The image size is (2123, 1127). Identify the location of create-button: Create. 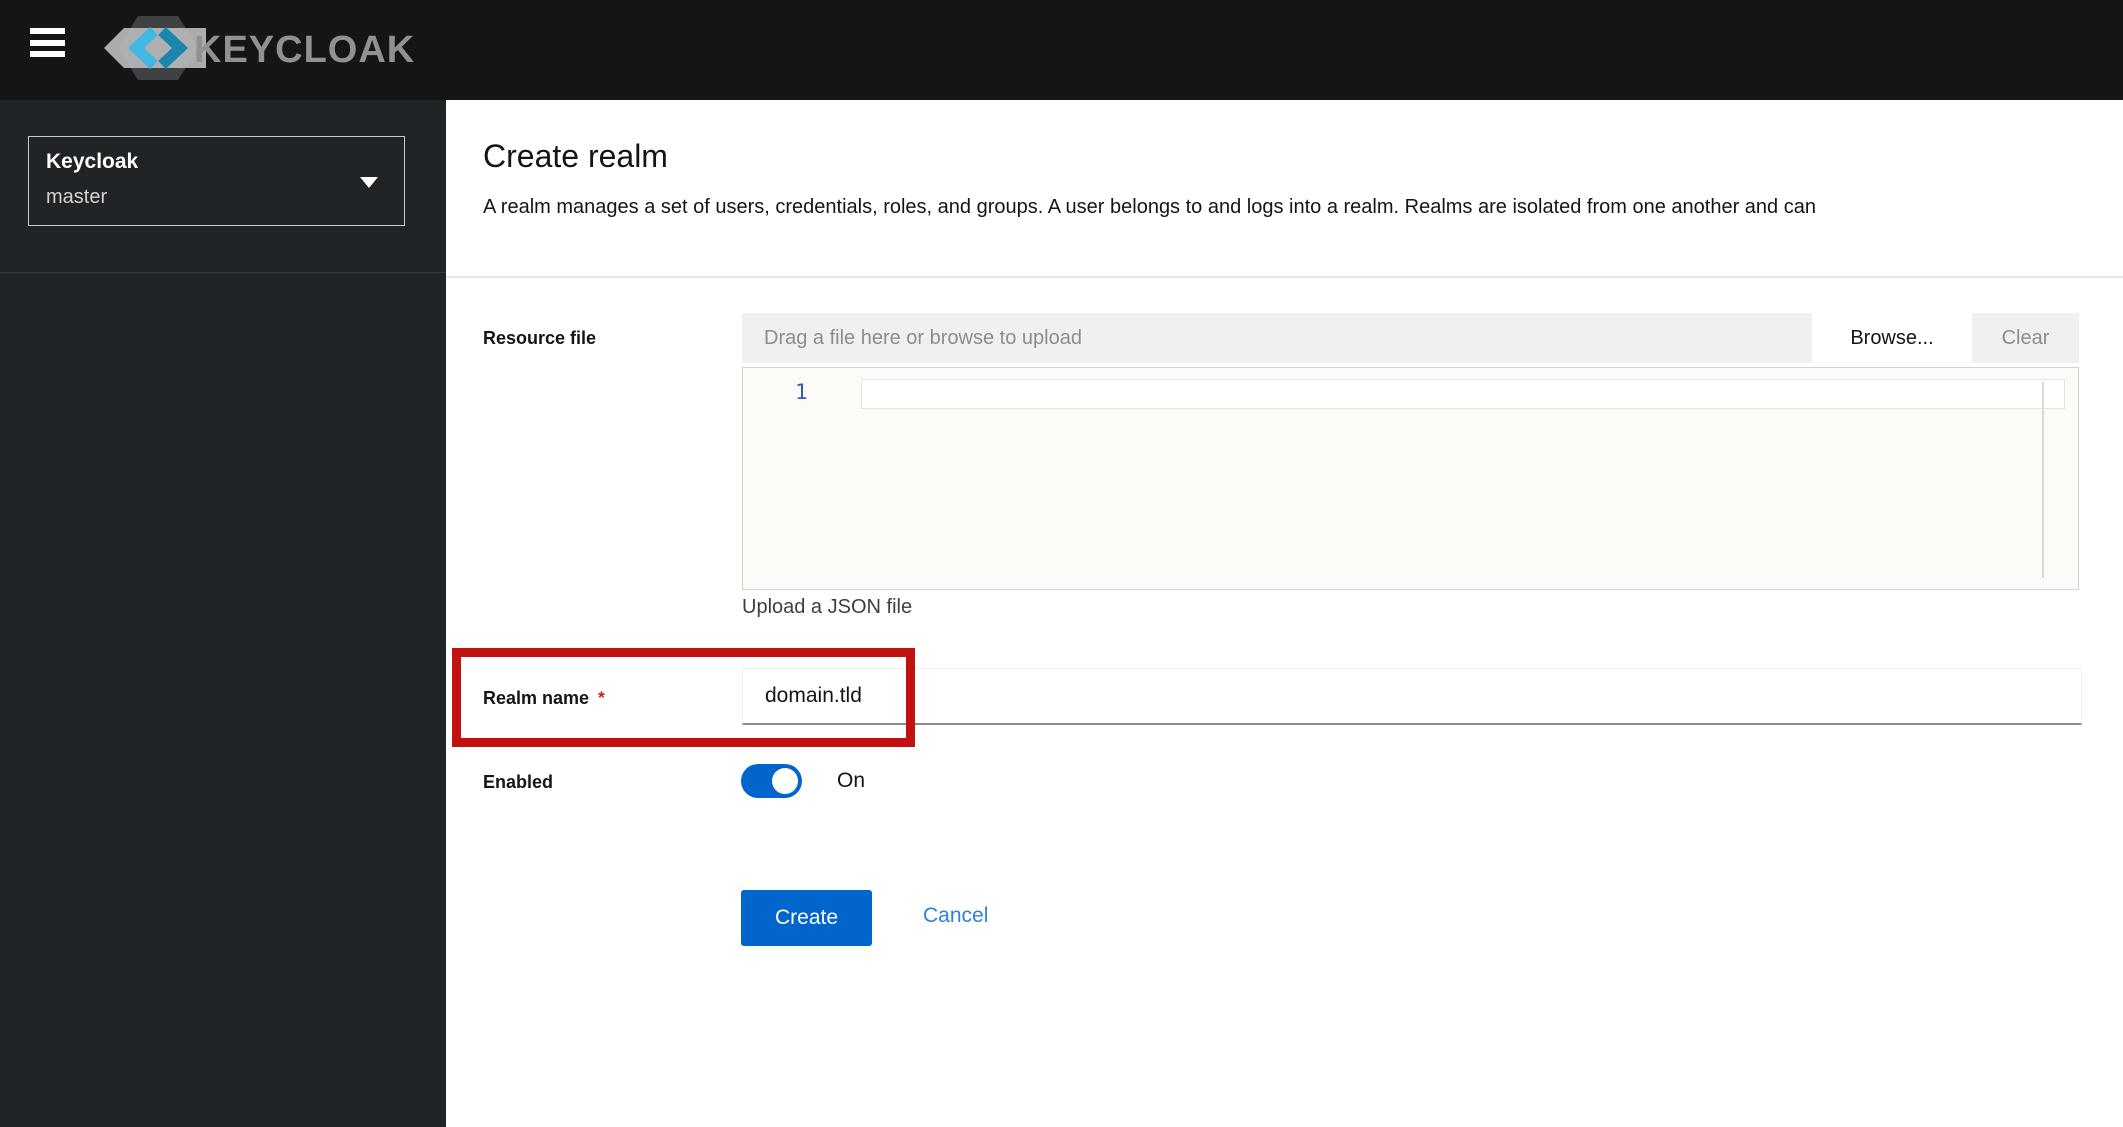
(806, 918).